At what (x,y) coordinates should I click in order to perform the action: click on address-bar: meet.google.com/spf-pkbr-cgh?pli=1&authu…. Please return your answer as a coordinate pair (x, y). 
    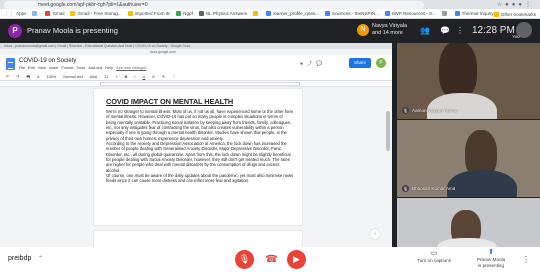
    Looking at the image, I should click on (214, 5).